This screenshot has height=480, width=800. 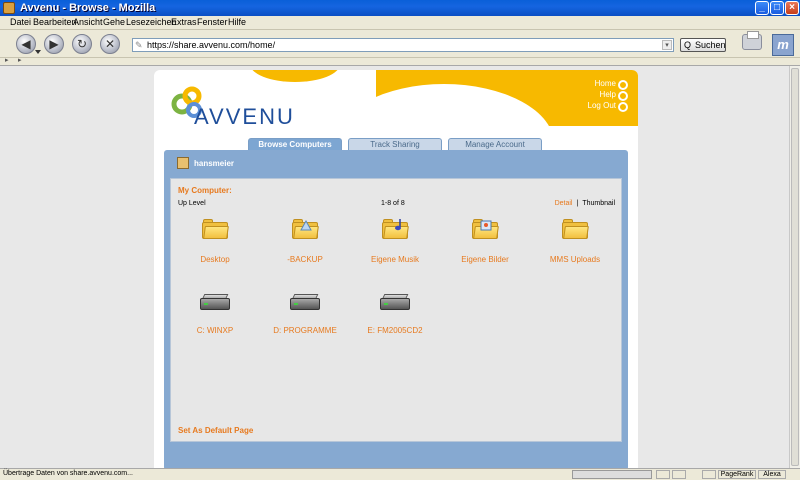 I want to click on url-bar: ✎ https://share.avvenu.com/home/ ▾, so click(x=403, y=45).